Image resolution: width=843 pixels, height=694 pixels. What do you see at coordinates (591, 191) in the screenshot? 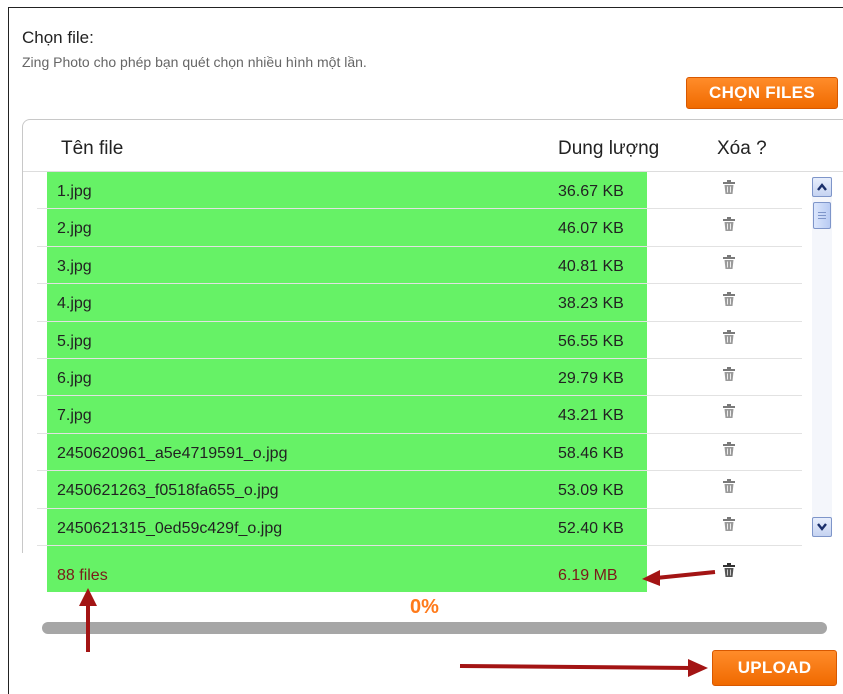
I see `file-size: 36.67 KB` at bounding box center [591, 191].